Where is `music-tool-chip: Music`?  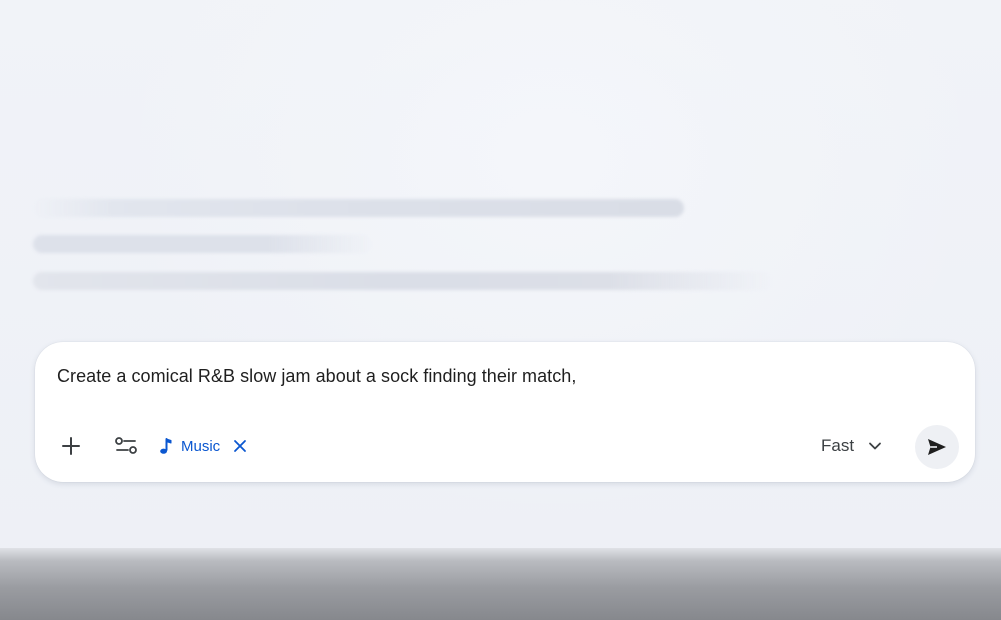
music-tool-chip: Music is located at coordinates (203, 446).